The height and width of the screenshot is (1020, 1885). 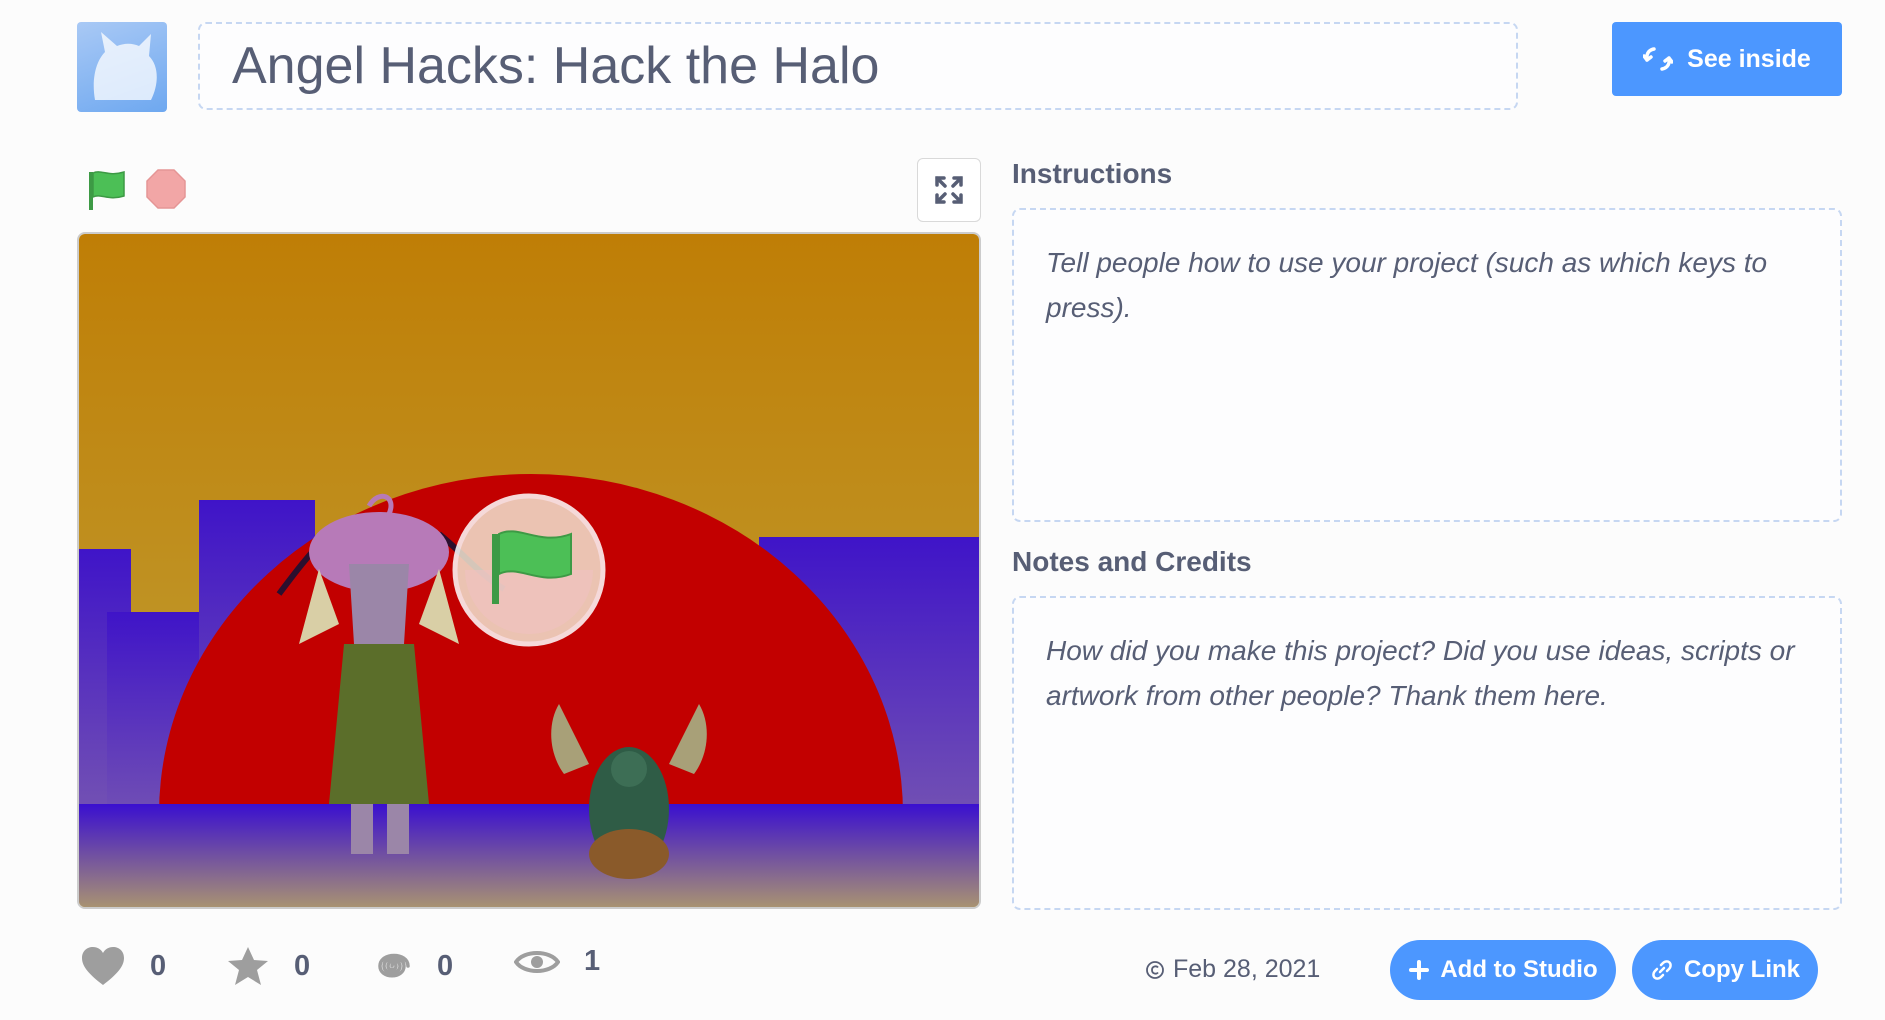 I want to click on notes-heading: Notes and Credits, so click(x=1132, y=561).